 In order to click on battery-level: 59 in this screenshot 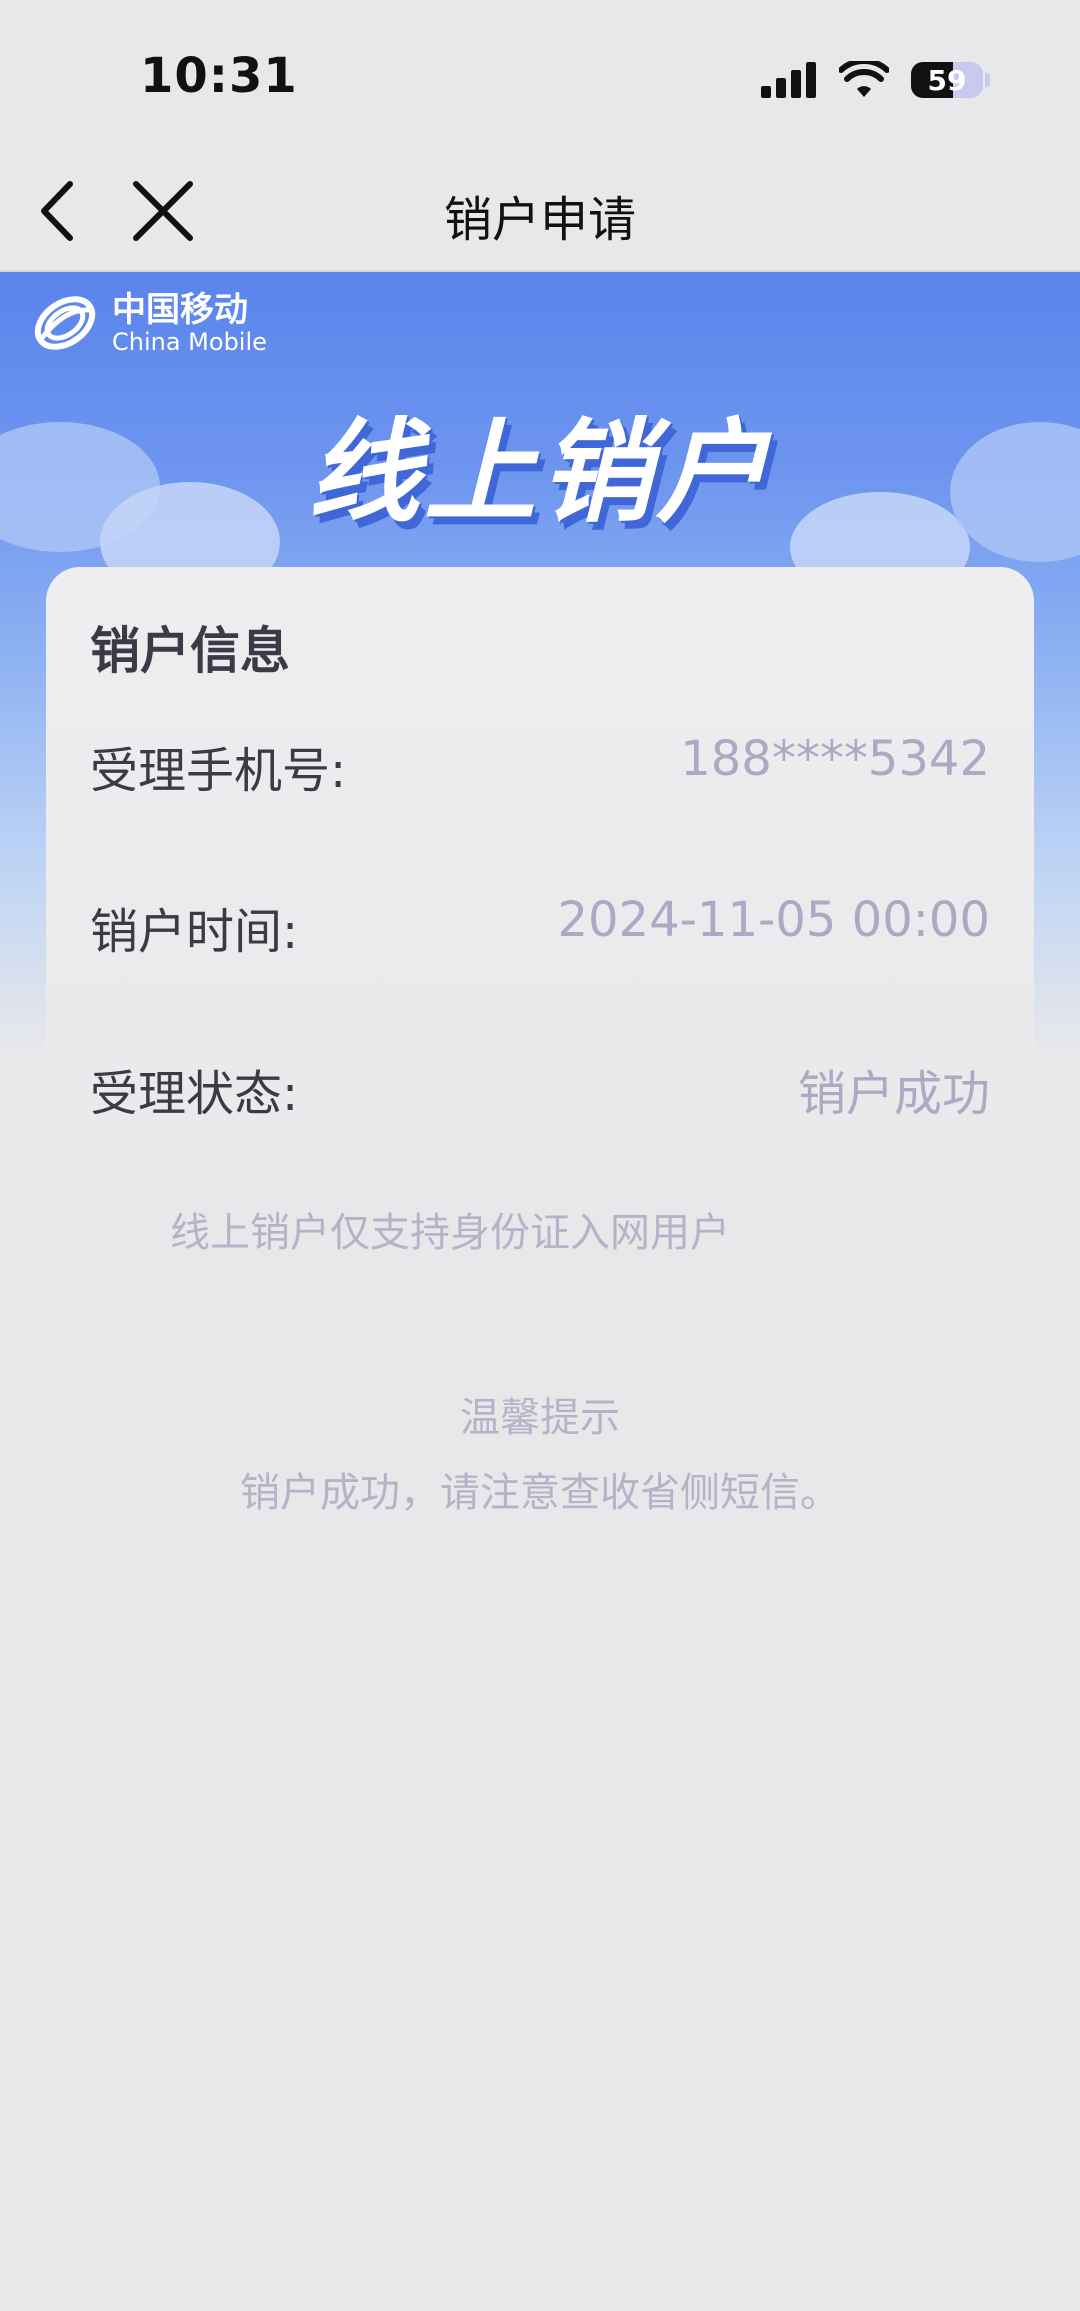, I will do `click(947, 80)`.